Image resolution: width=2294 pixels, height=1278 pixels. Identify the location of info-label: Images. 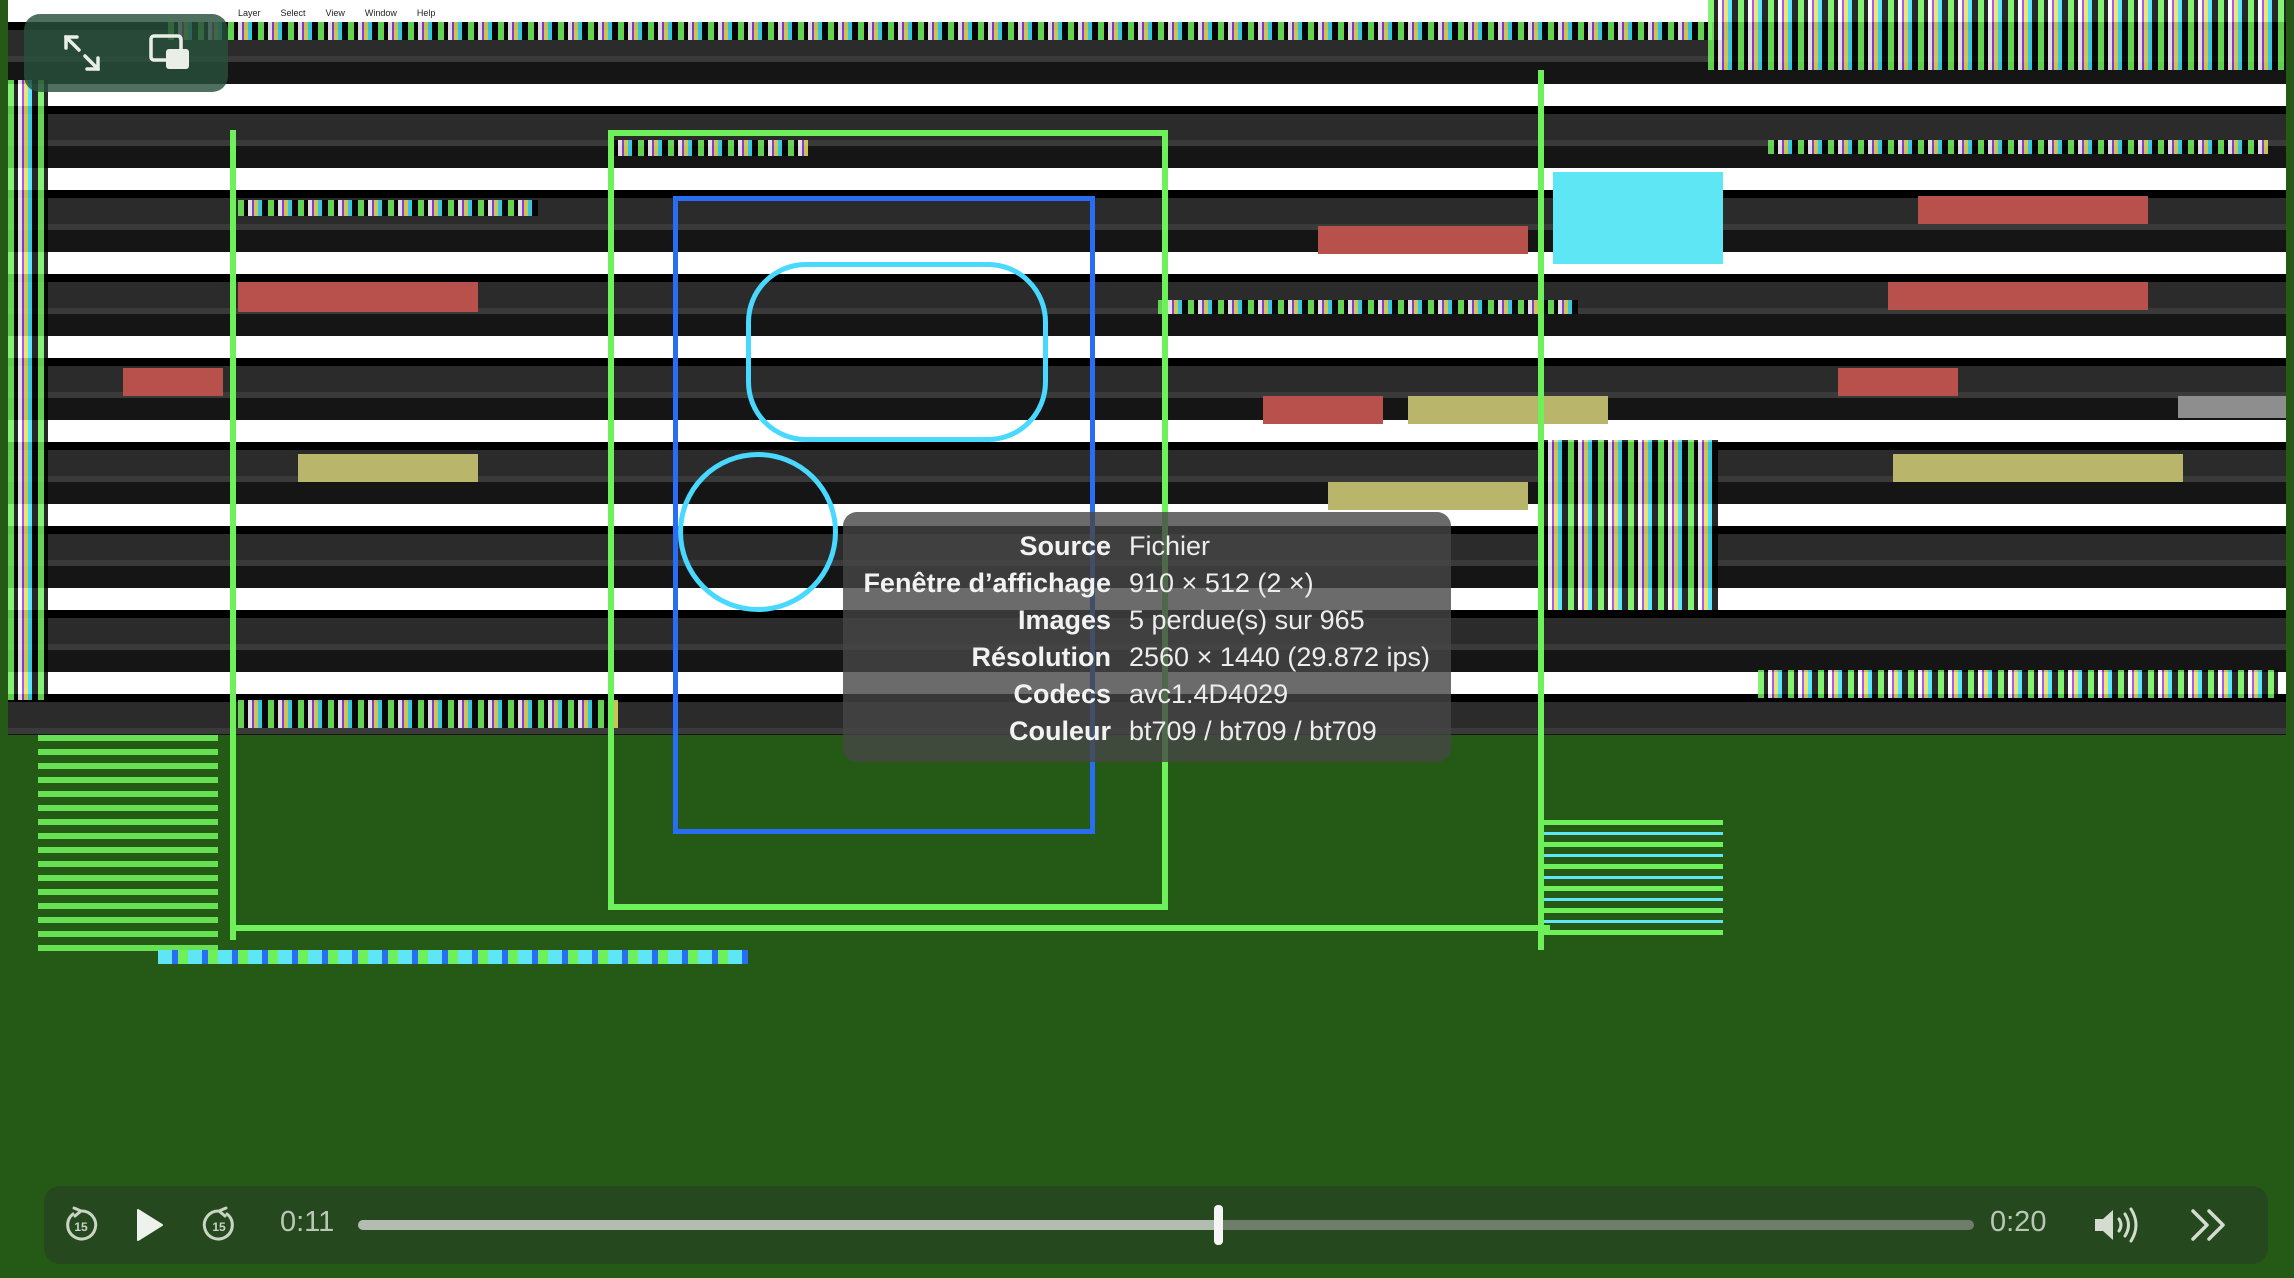
(1064, 620).